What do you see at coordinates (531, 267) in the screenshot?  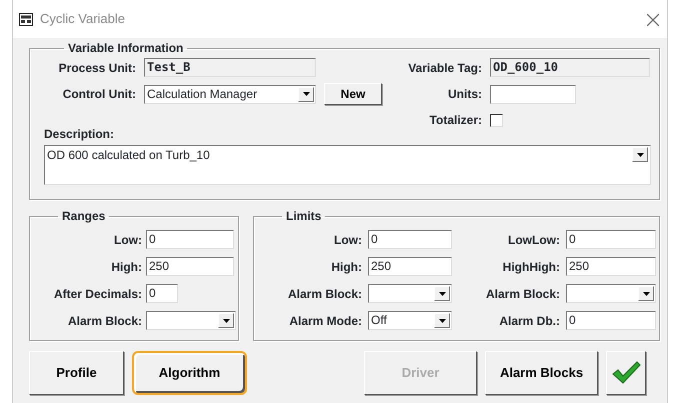 I see `field-label: HighHigh:` at bounding box center [531, 267].